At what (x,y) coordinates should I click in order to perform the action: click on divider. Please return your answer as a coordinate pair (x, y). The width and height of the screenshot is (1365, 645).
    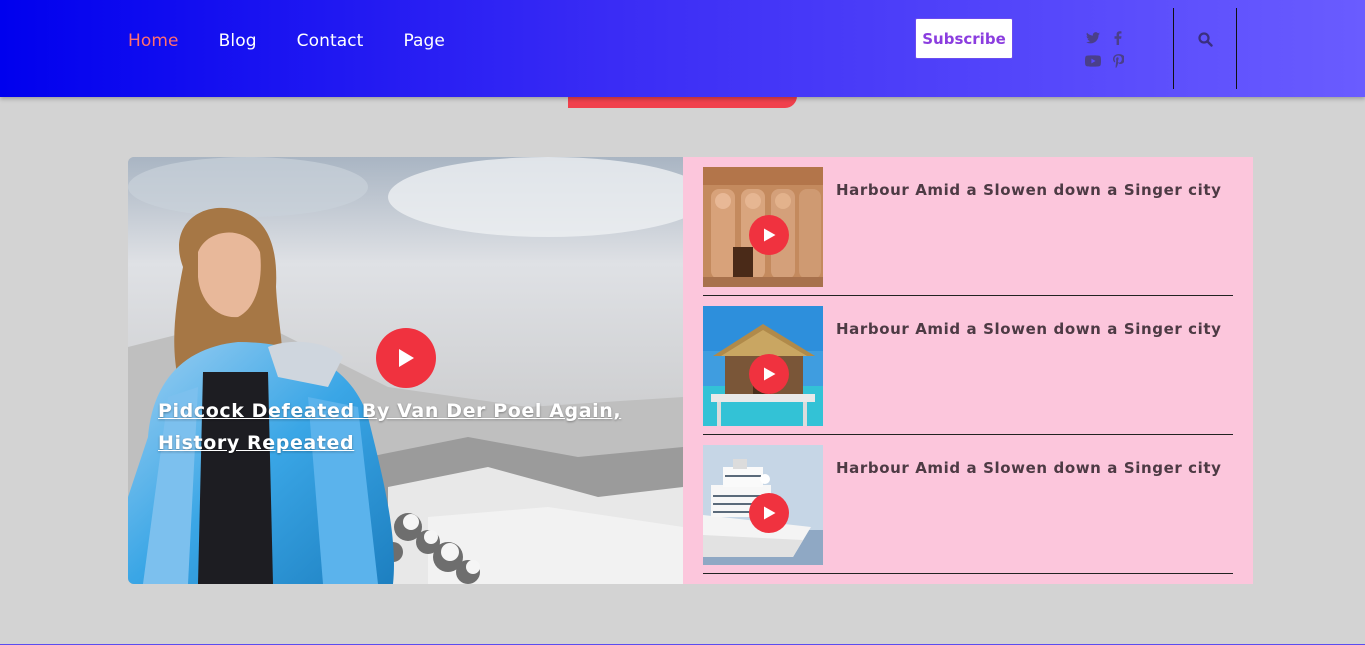
    Looking at the image, I should click on (968, 573).